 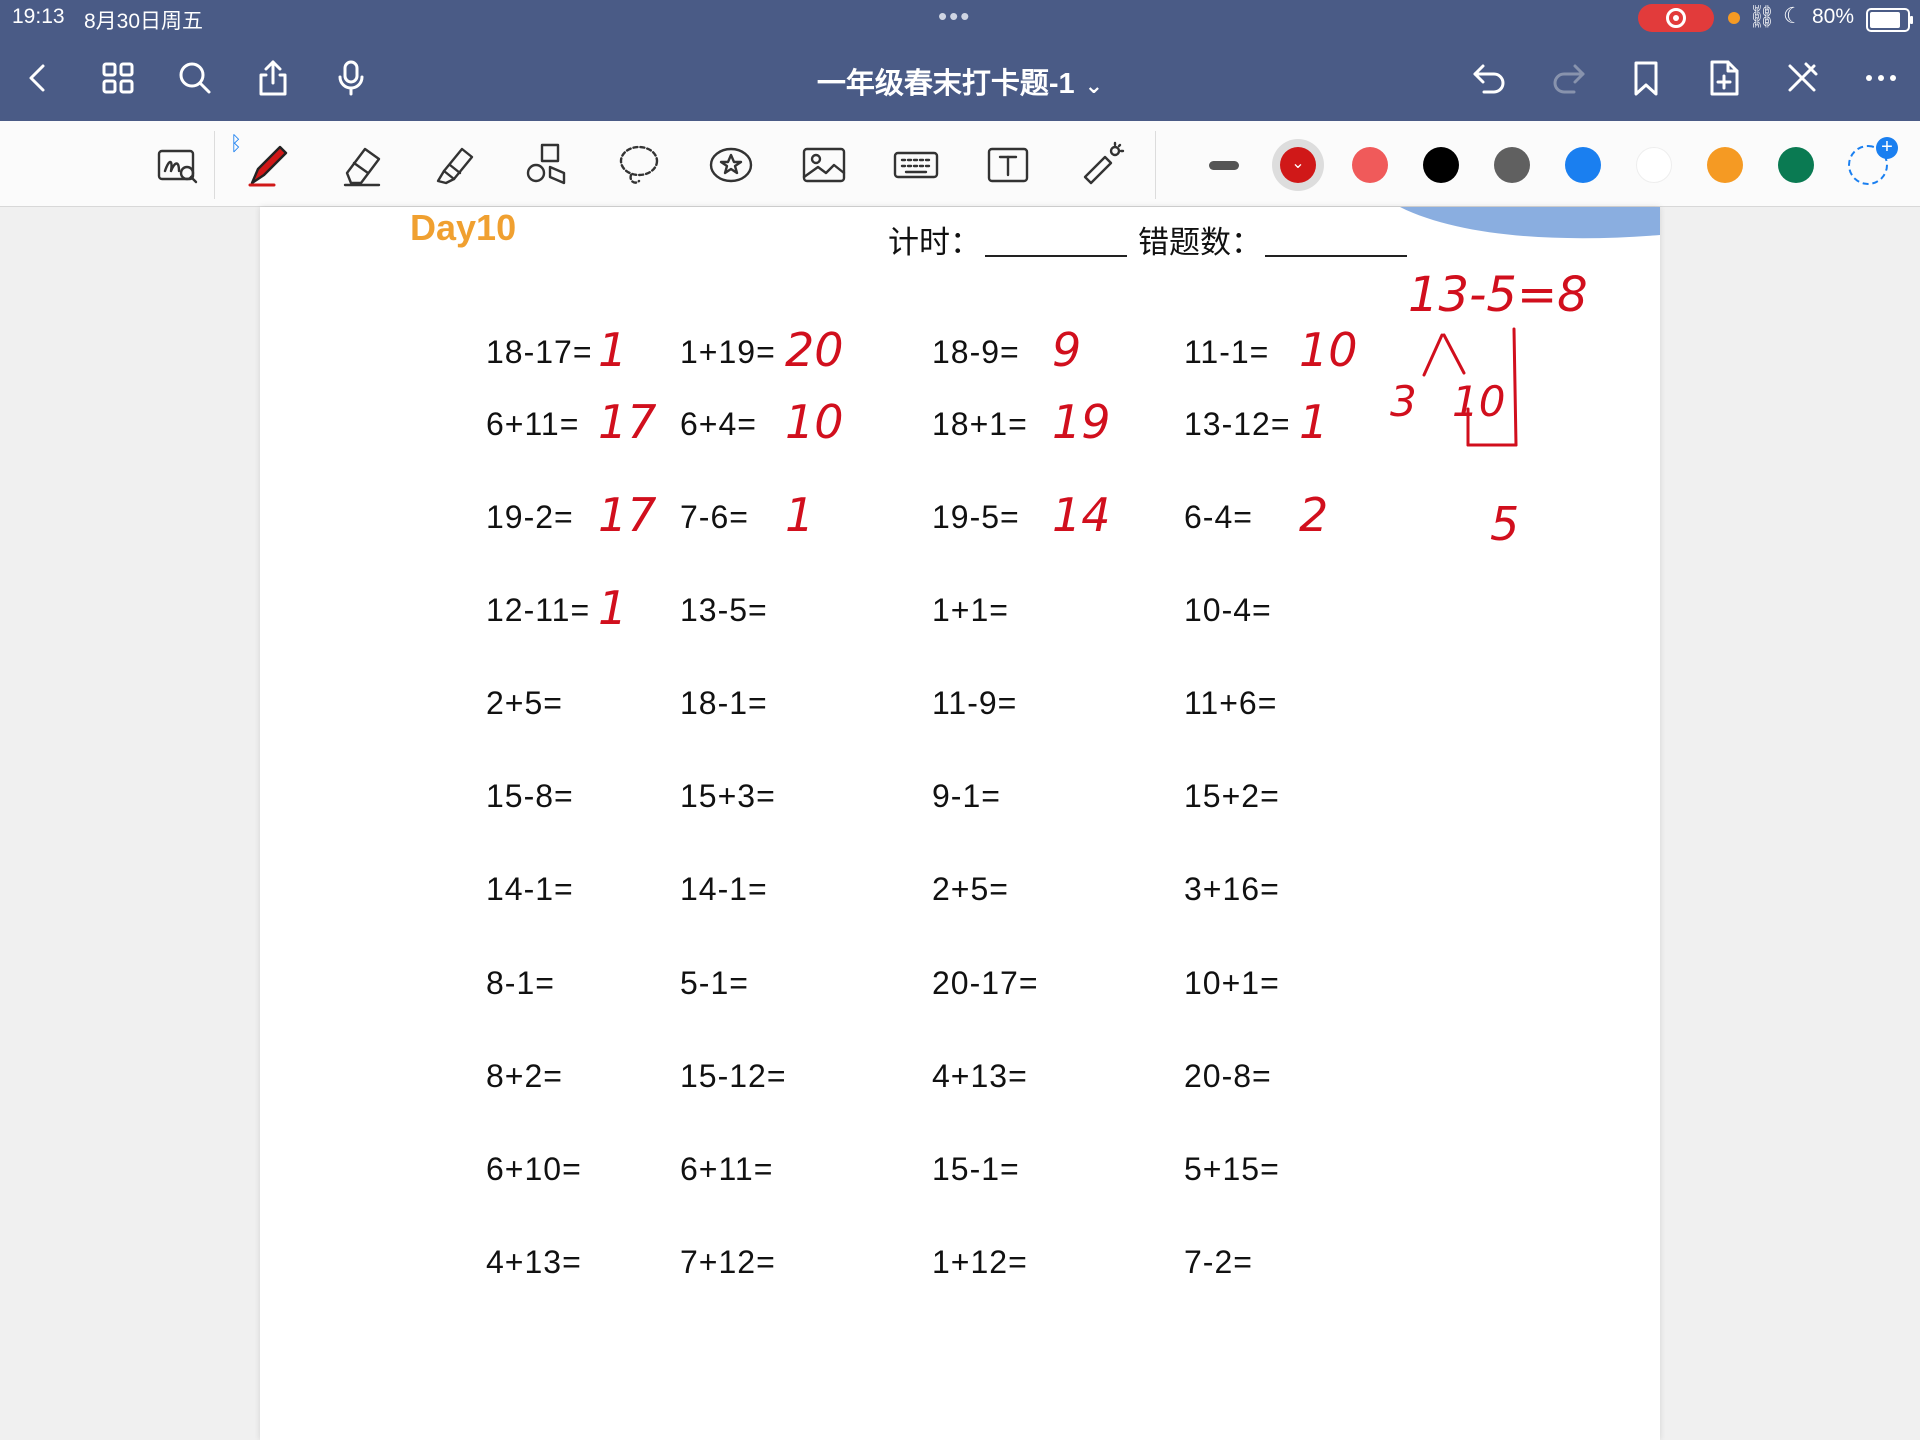 I want to click on search-icon, so click(x=195, y=78).